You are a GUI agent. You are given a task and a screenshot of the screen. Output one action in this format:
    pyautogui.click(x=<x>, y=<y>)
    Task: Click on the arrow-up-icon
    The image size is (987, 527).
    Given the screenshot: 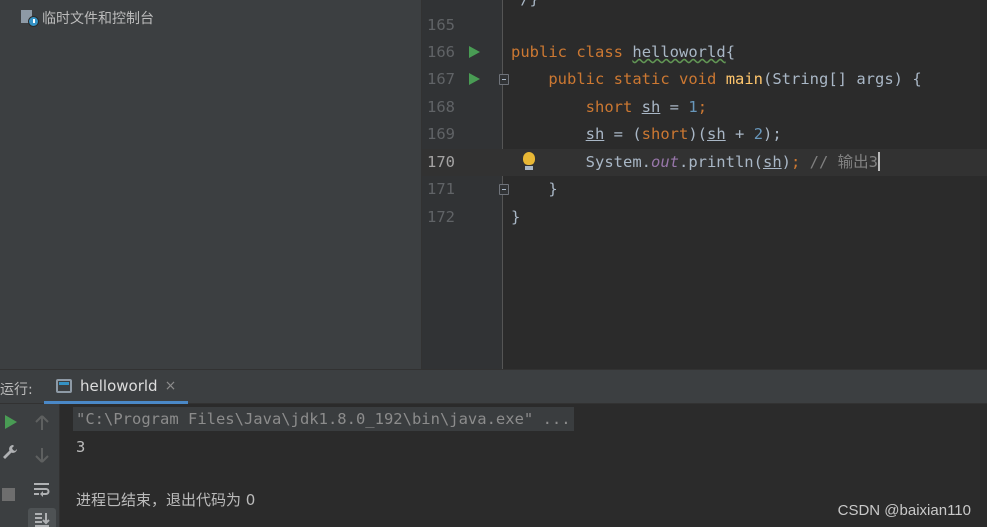 What is the action you would take?
    pyautogui.click(x=42, y=422)
    